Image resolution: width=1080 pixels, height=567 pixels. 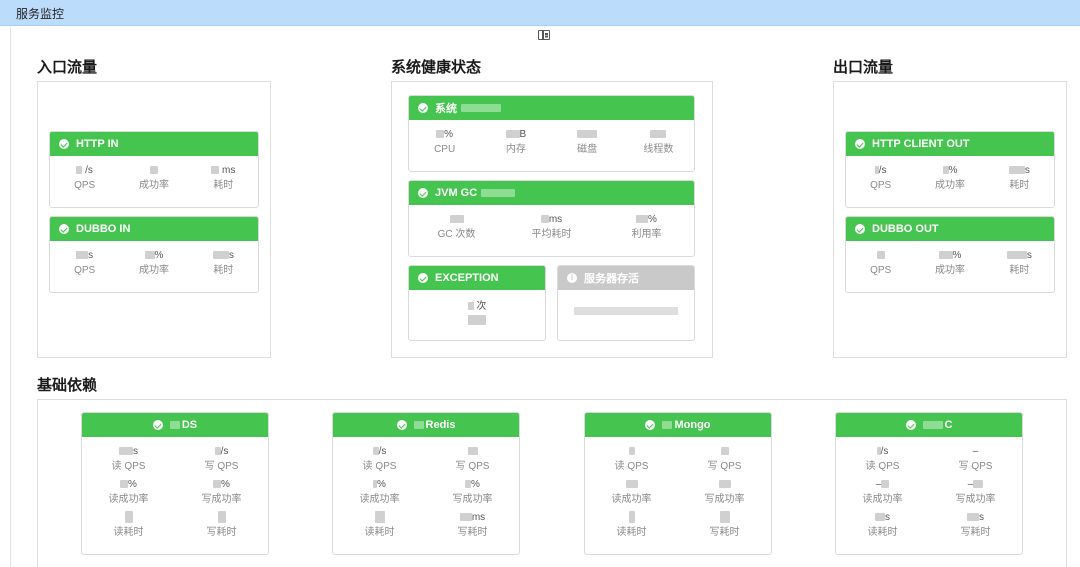 I want to click on section-title-outbound: 出口流量, so click(x=863, y=67).